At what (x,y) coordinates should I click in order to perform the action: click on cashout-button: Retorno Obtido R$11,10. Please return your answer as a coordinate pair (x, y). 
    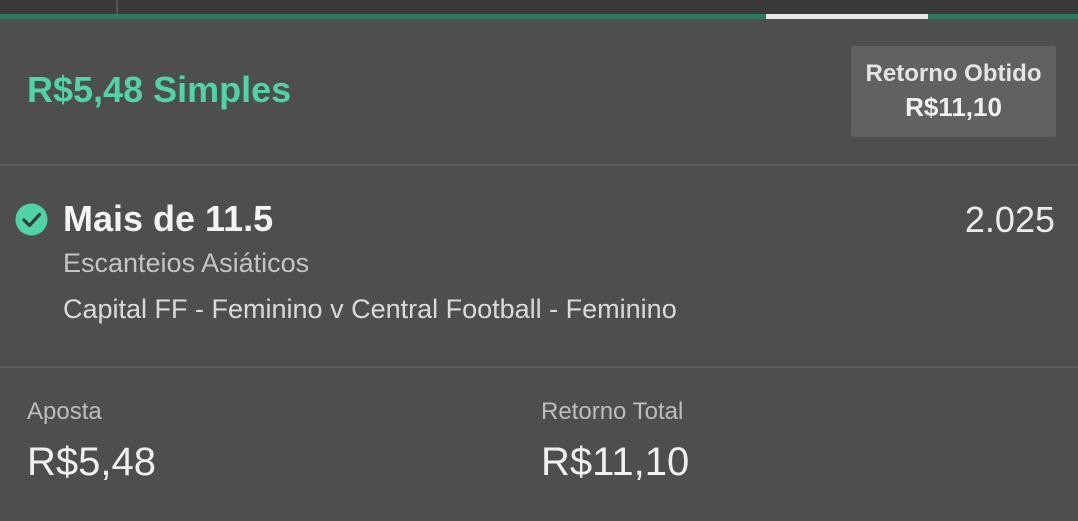
    Looking at the image, I should click on (953, 91).